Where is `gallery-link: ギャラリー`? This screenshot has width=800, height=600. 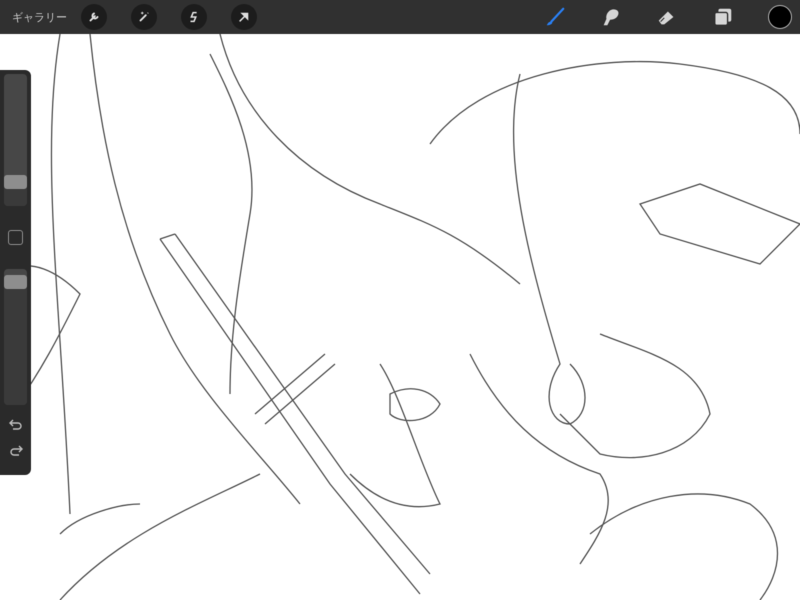
gallery-link: ギャラリー is located at coordinates (39, 17).